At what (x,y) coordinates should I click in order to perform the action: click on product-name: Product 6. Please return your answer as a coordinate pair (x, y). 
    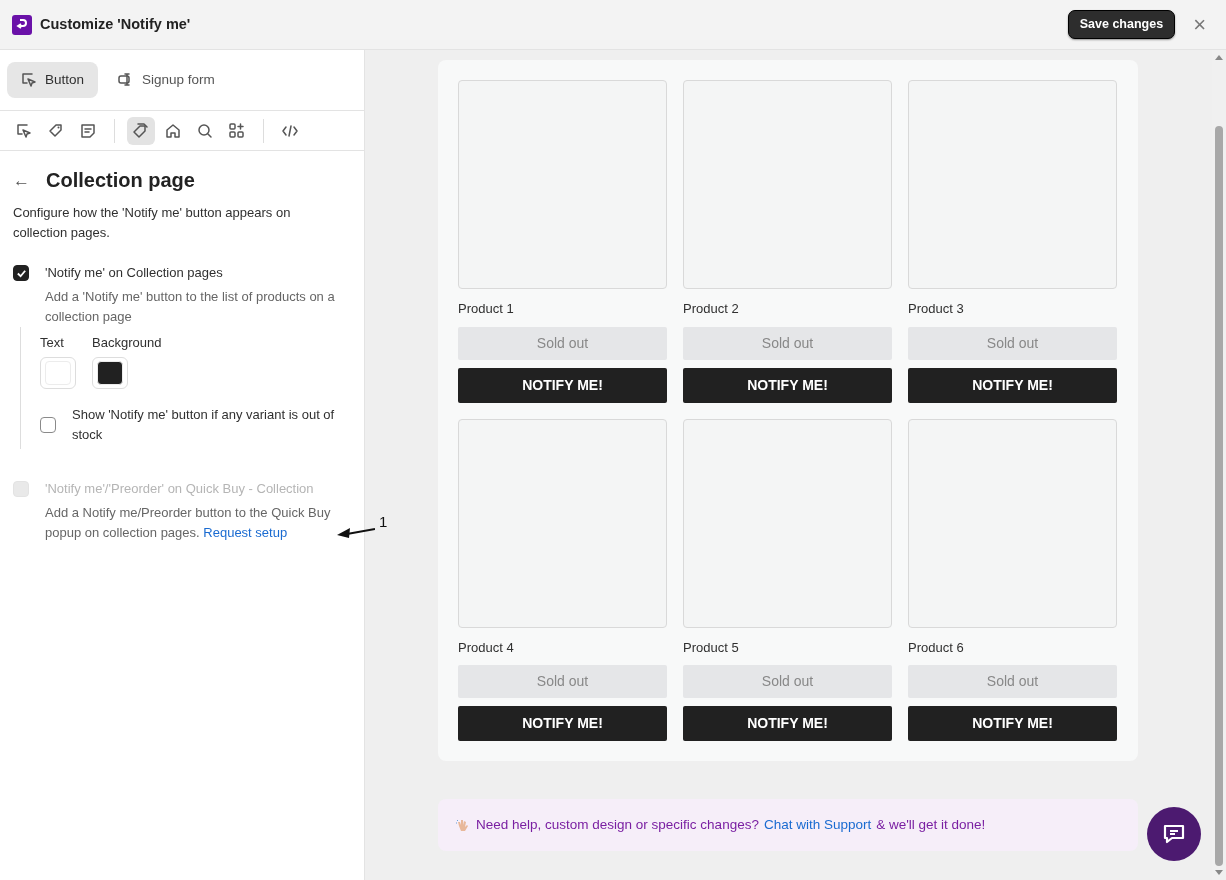
    Looking at the image, I should click on (936, 647).